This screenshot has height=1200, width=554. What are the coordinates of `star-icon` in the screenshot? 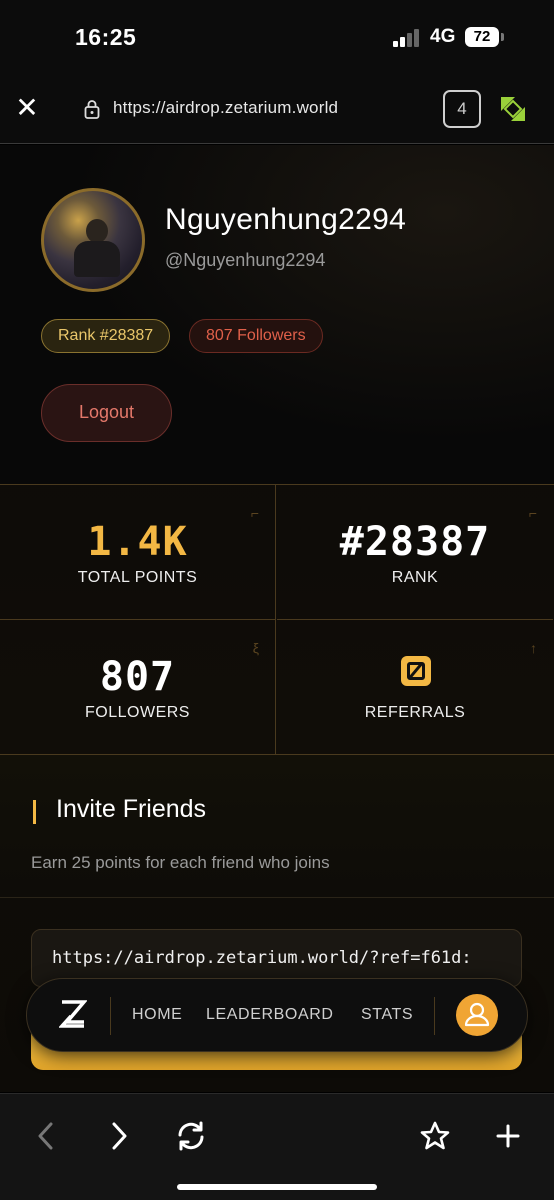 It's located at (435, 1136).